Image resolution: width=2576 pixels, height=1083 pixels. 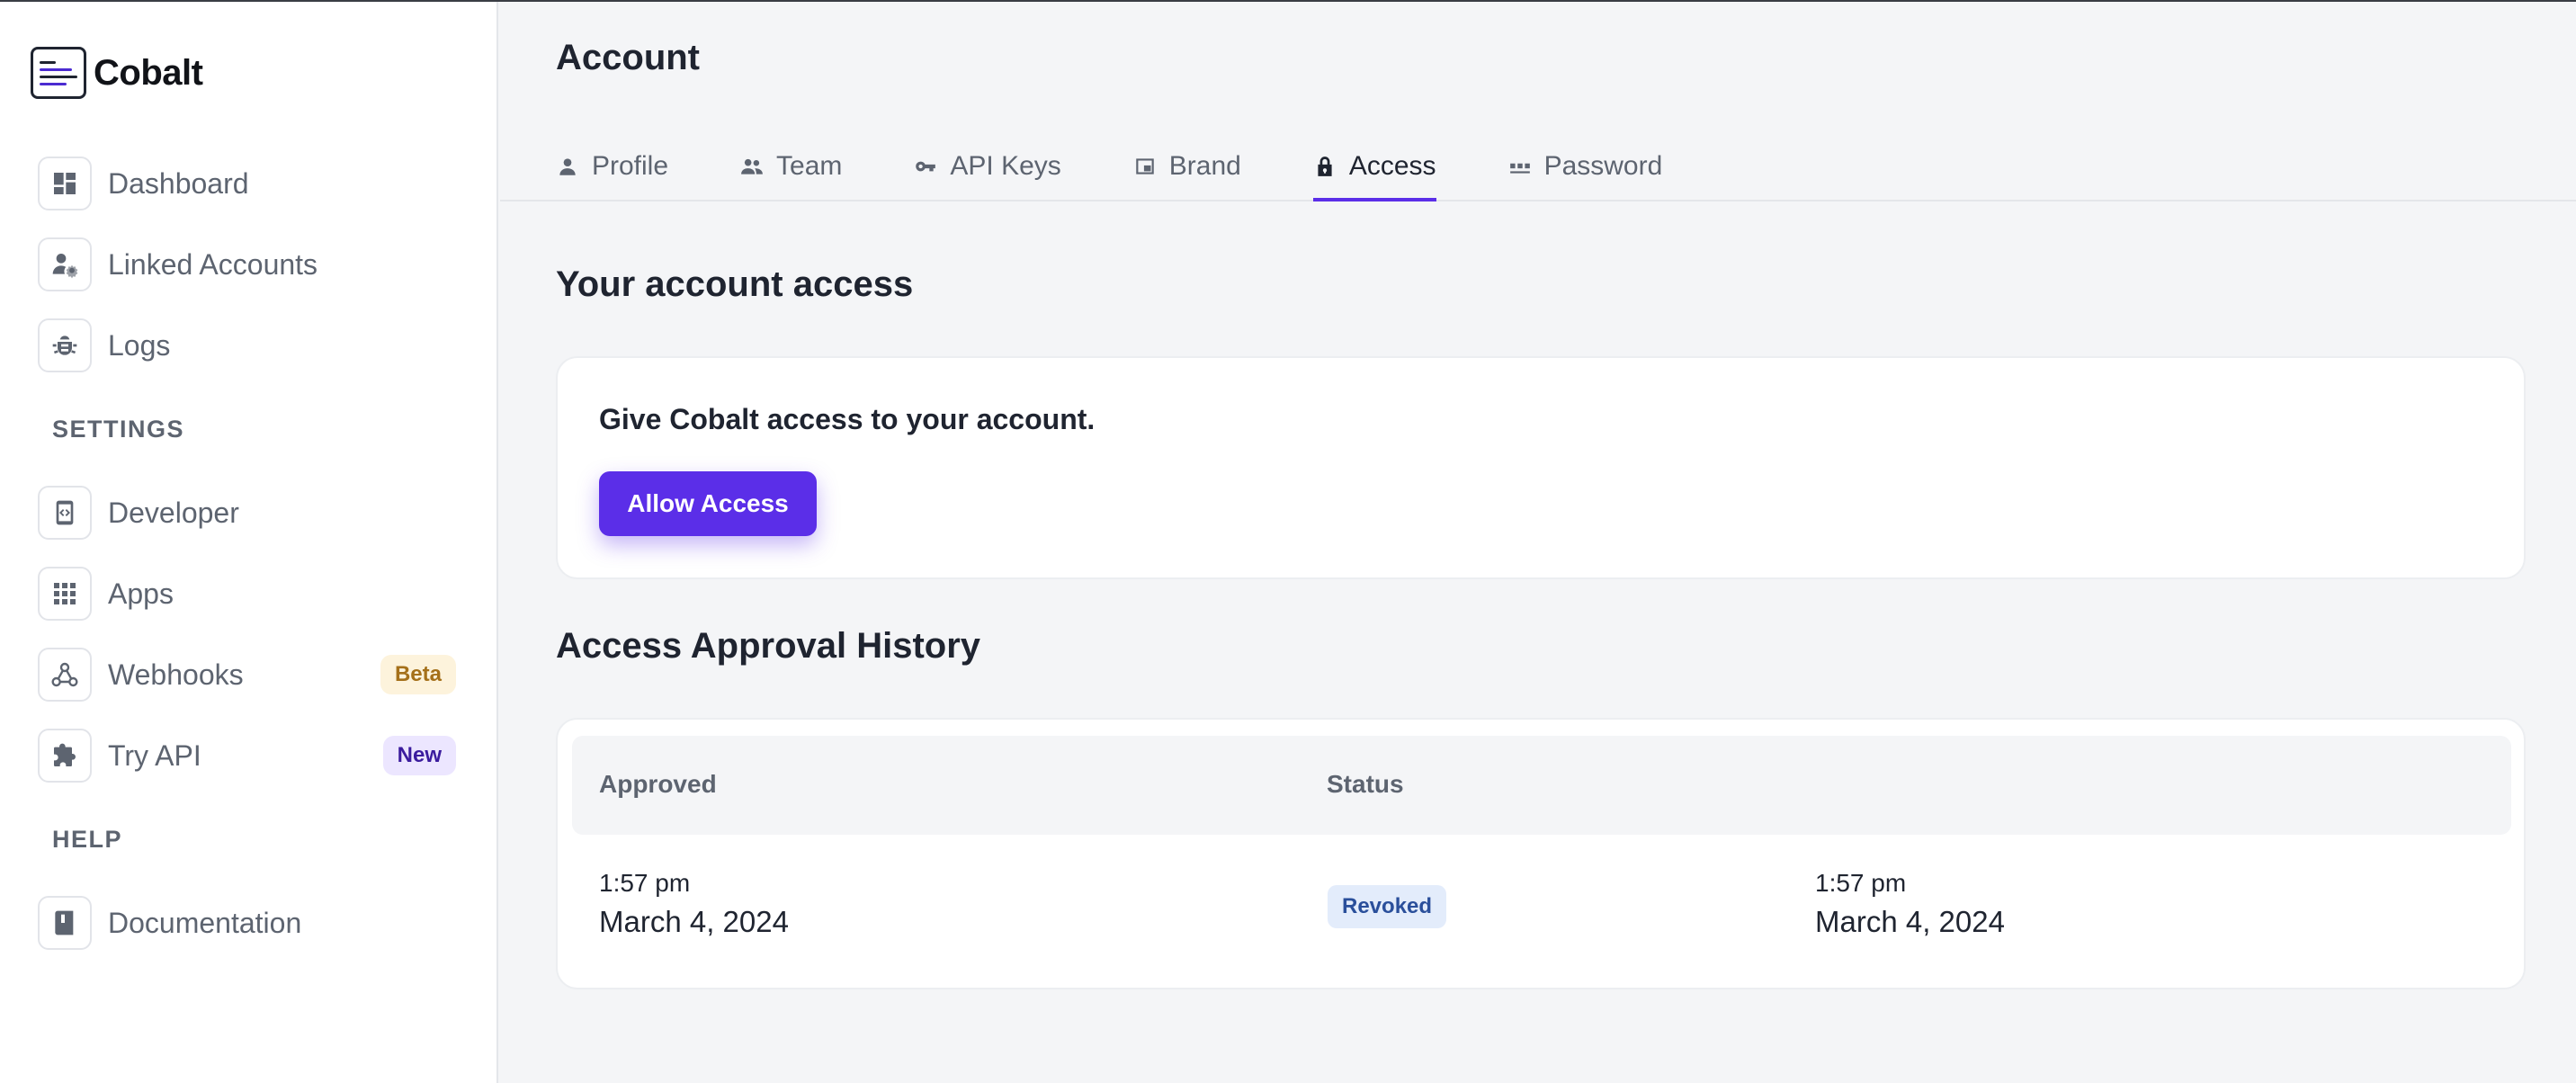 What do you see at coordinates (418, 674) in the screenshot?
I see `beta-badge: Beta` at bounding box center [418, 674].